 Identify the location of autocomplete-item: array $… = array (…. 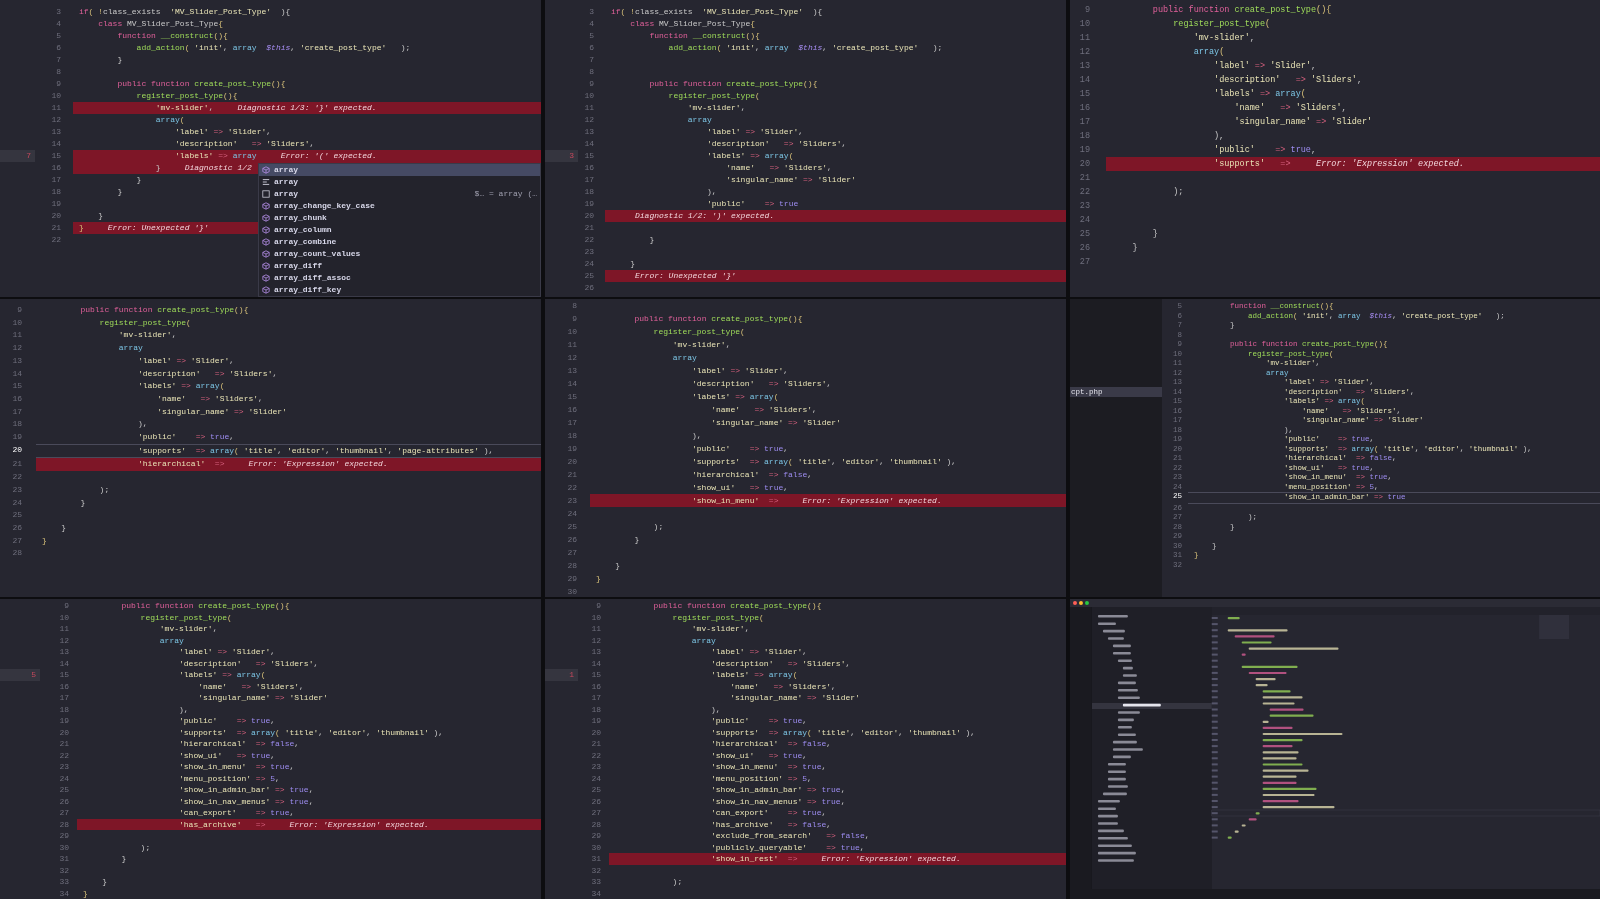
(399, 194).